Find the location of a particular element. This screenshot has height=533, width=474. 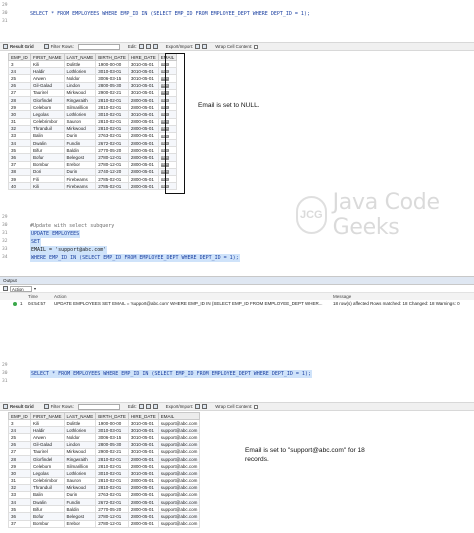

table-cell: Lindon is located at coordinates (80, 444).